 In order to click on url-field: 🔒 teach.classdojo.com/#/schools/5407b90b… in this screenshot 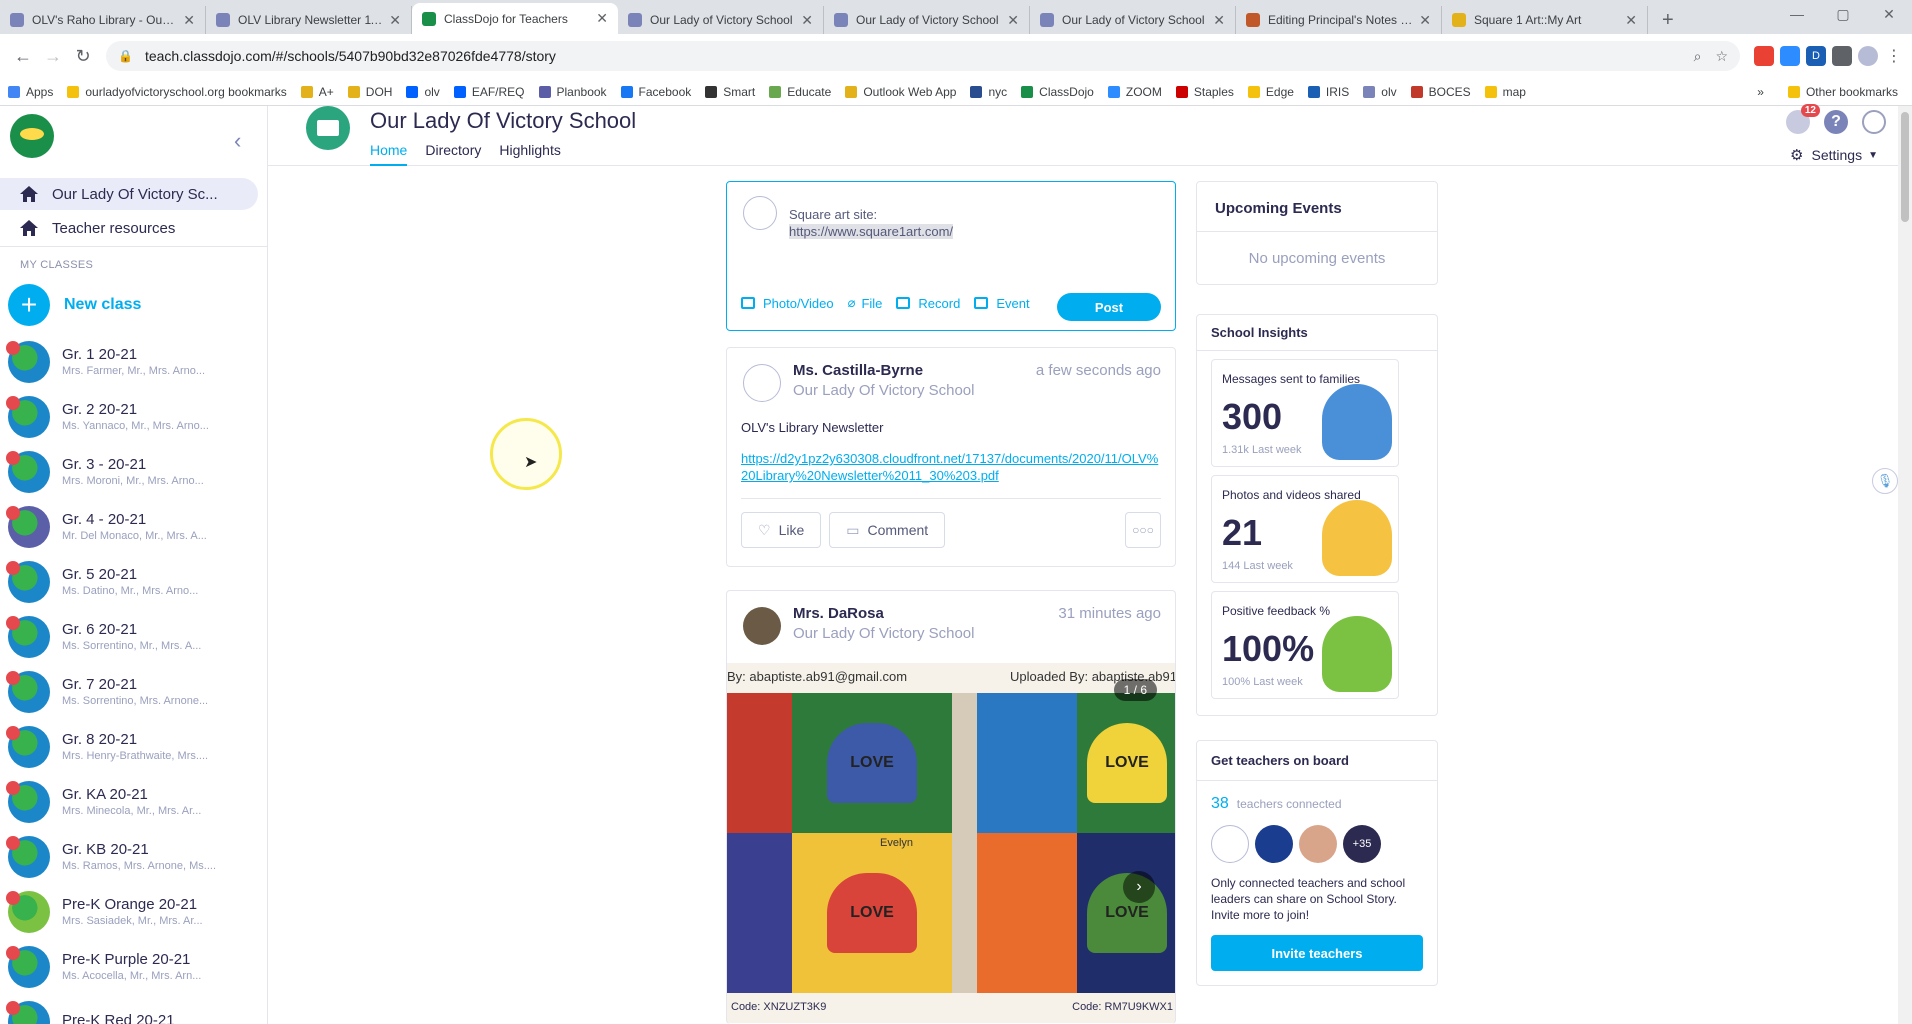, I will do `click(923, 56)`.